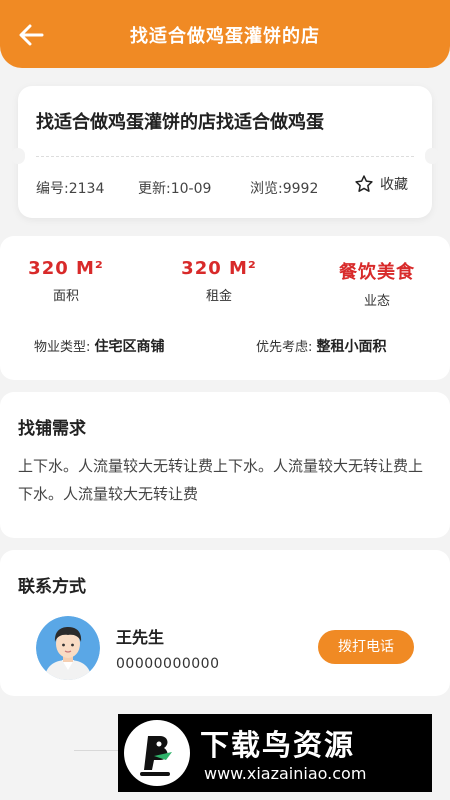 The width and height of the screenshot is (450, 800). Describe the element at coordinates (70, 281) in the screenshot. I see `stat-area: 320 M² 面积` at that location.